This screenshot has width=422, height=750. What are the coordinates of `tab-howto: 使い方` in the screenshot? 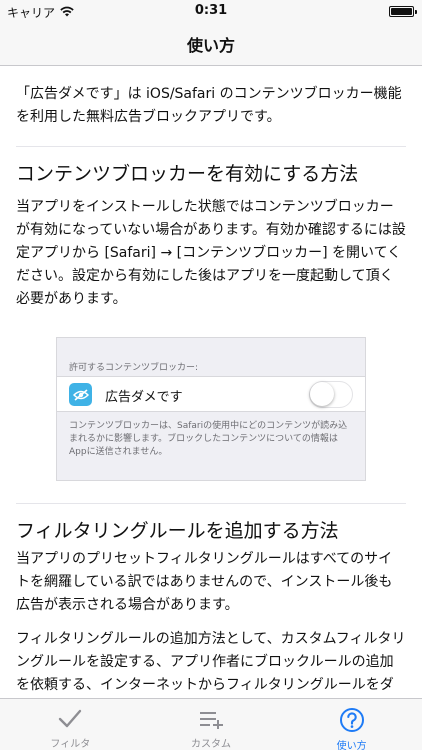 It's located at (351, 724).